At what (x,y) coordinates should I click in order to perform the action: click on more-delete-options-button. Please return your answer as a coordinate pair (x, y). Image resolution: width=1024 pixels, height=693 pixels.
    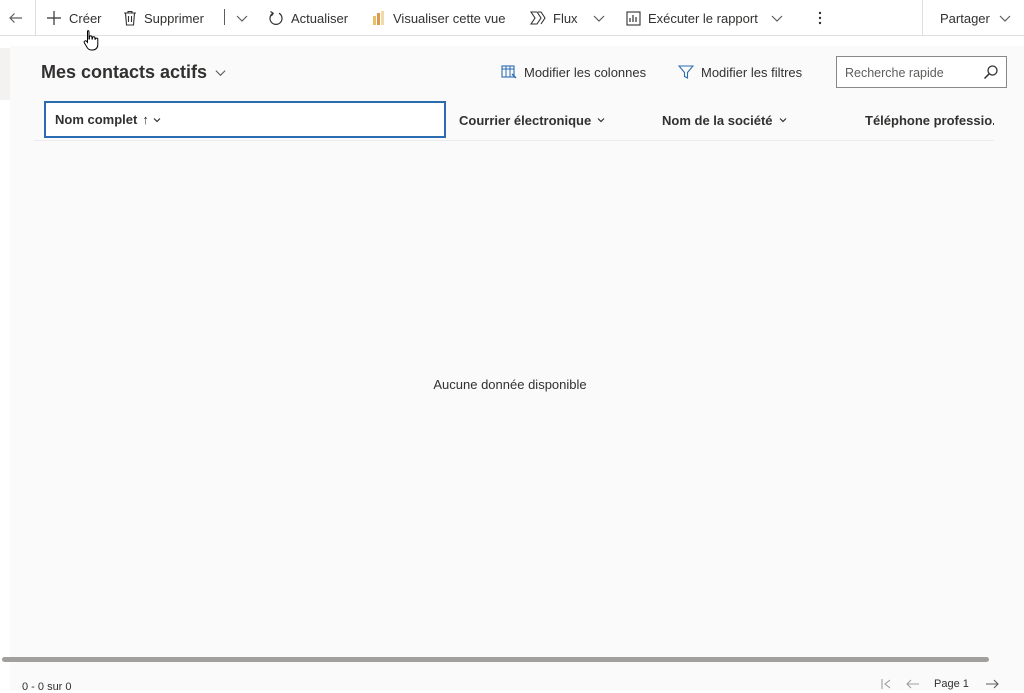
    Looking at the image, I should click on (242, 18).